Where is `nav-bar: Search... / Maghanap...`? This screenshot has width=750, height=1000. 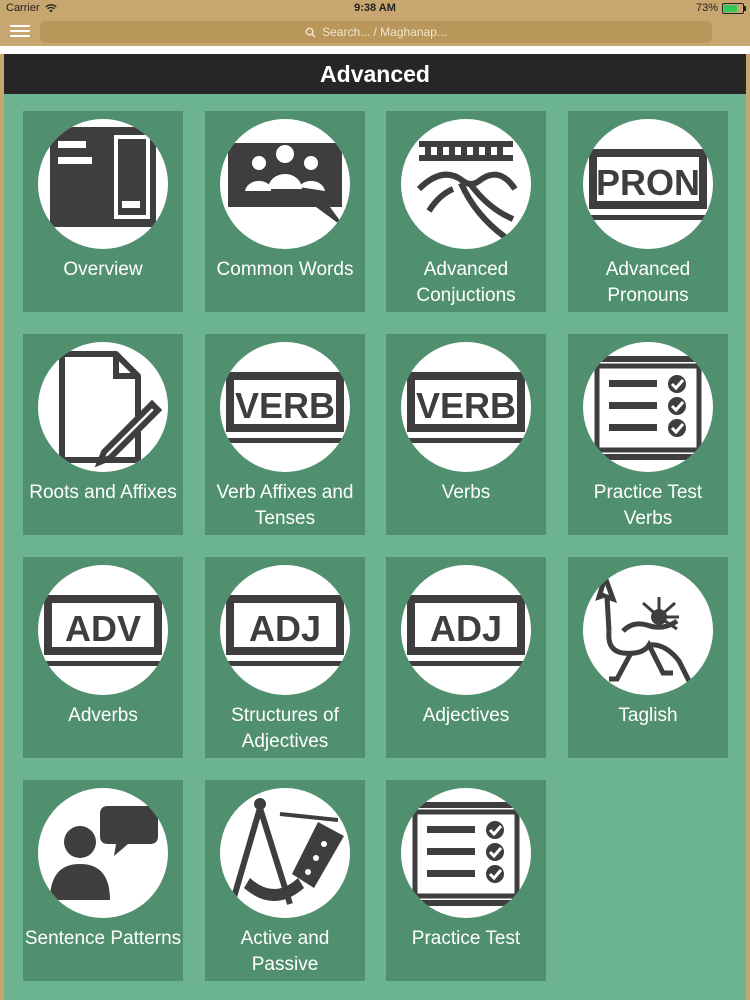 nav-bar: Search... / Maghanap... is located at coordinates (375, 31).